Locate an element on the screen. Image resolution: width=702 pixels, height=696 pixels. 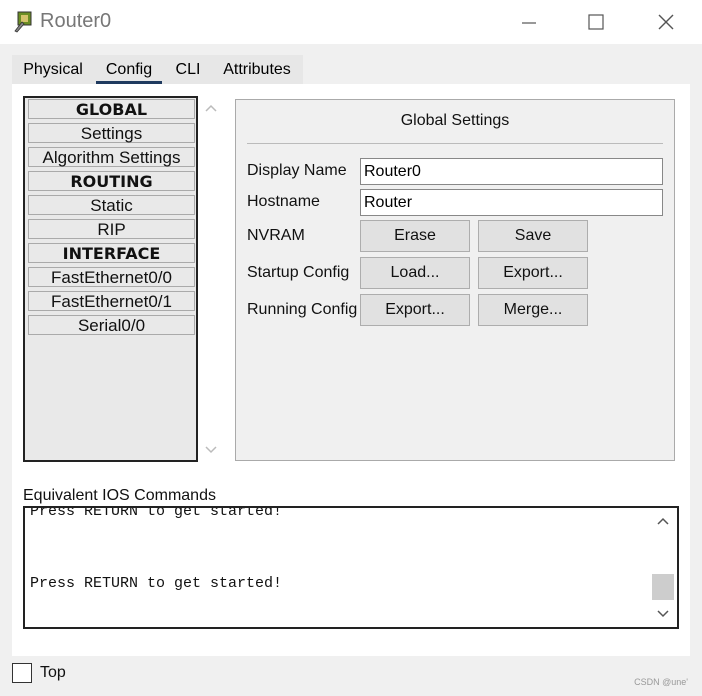
tab-cli: CLI is located at coordinates (188, 70).